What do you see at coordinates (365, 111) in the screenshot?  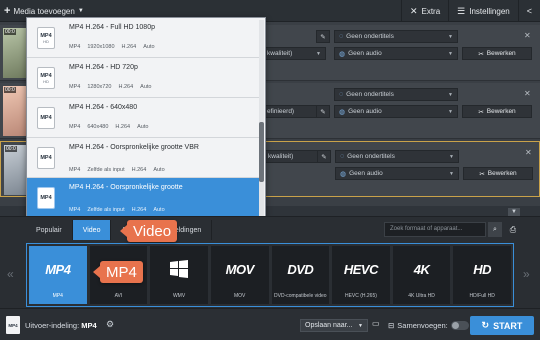 I see `audio-value: Geen audio` at bounding box center [365, 111].